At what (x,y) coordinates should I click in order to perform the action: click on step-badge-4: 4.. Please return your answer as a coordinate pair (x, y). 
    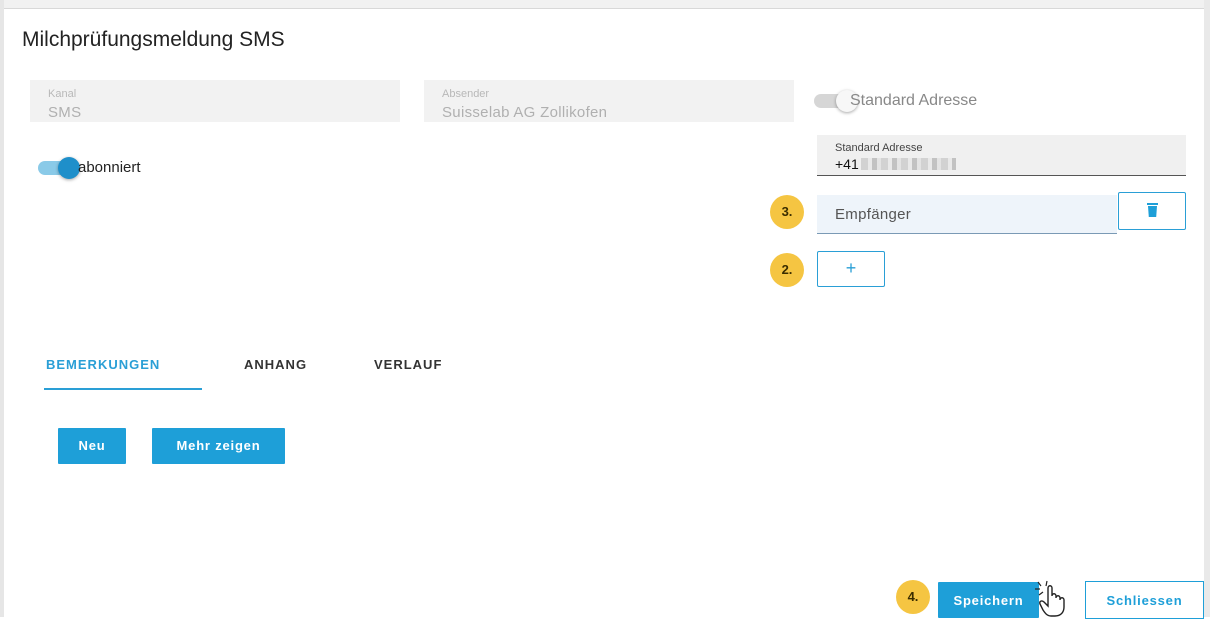
    Looking at the image, I should click on (913, 597).